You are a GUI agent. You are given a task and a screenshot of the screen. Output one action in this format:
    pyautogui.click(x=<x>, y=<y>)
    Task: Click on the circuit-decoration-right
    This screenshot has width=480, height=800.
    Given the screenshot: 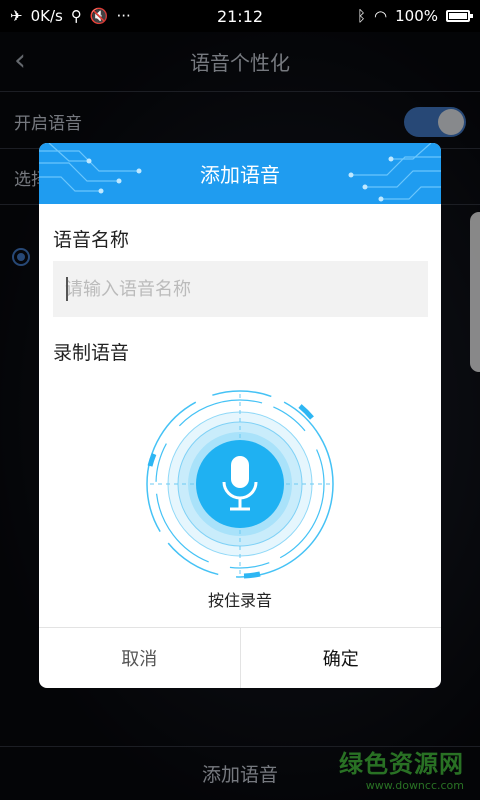 What is the action you would take?
    pyautogui.click(x=394, y=172)
    